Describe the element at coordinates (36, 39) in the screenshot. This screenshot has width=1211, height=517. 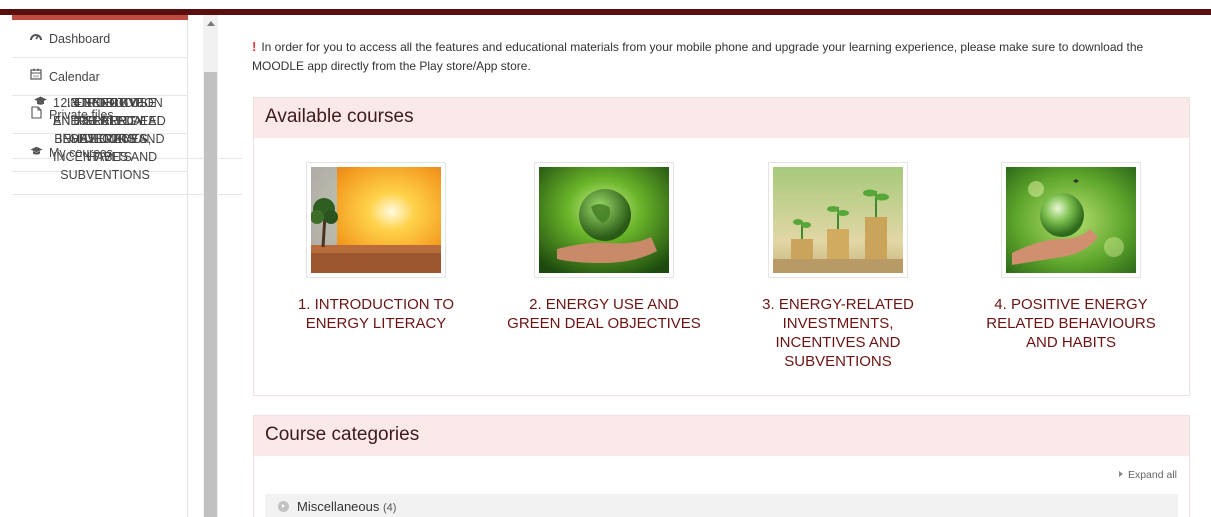
I see `dashboard-icon` at that location.